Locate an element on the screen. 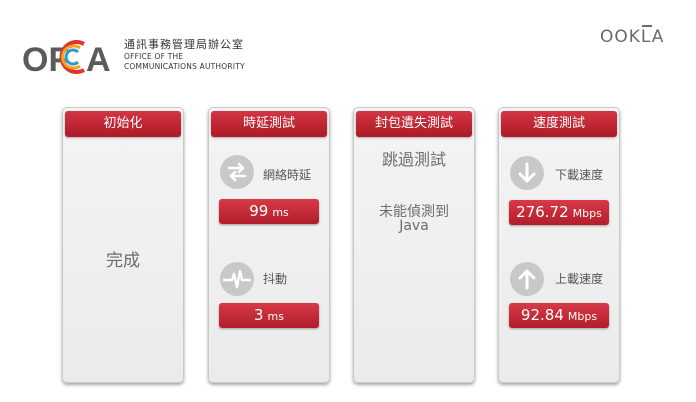 The width and height of the screenshot is (696, 402). logo-english-line2: COMMUNICATIONS AUTHORITY is located at coordinates (184, 66).